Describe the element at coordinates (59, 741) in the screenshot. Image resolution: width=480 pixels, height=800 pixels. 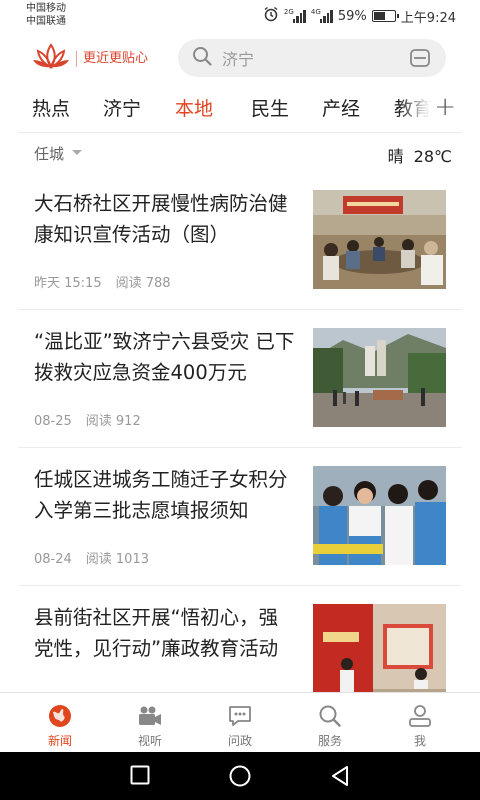
I see `nav-news-label: 新闻` at that location.